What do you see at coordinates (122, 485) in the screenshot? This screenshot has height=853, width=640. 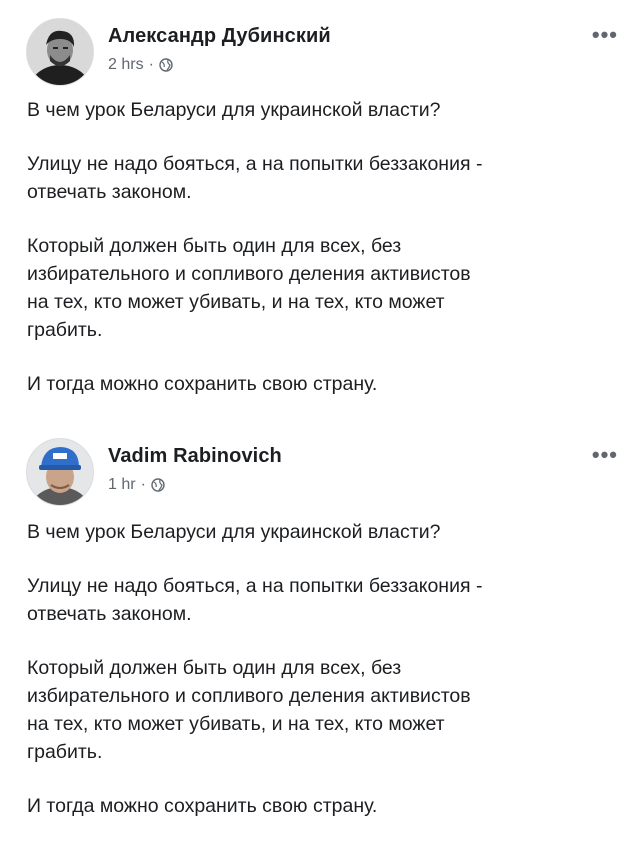 I see `post-time: 1 hr` at bounding box center [122, 485].